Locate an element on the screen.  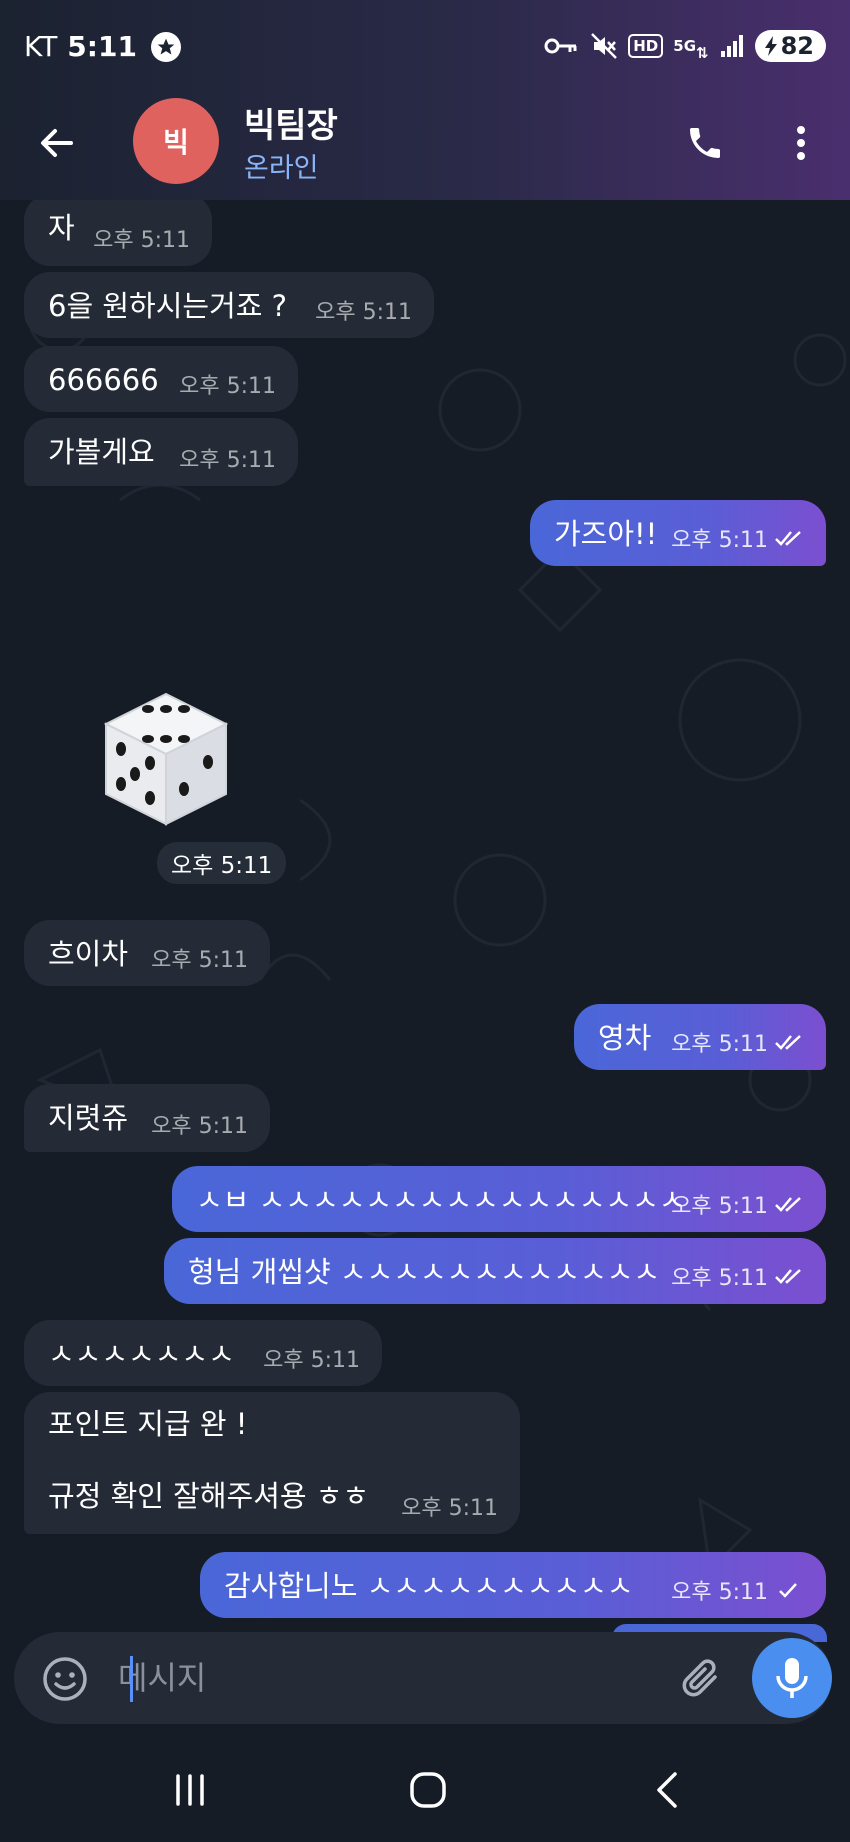
back-arrow-icon is located at coordinates (57, 143).